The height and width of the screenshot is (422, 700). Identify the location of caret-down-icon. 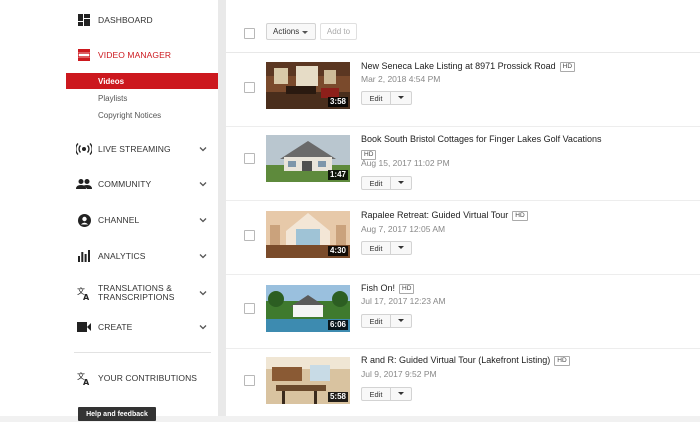
(305, 32).